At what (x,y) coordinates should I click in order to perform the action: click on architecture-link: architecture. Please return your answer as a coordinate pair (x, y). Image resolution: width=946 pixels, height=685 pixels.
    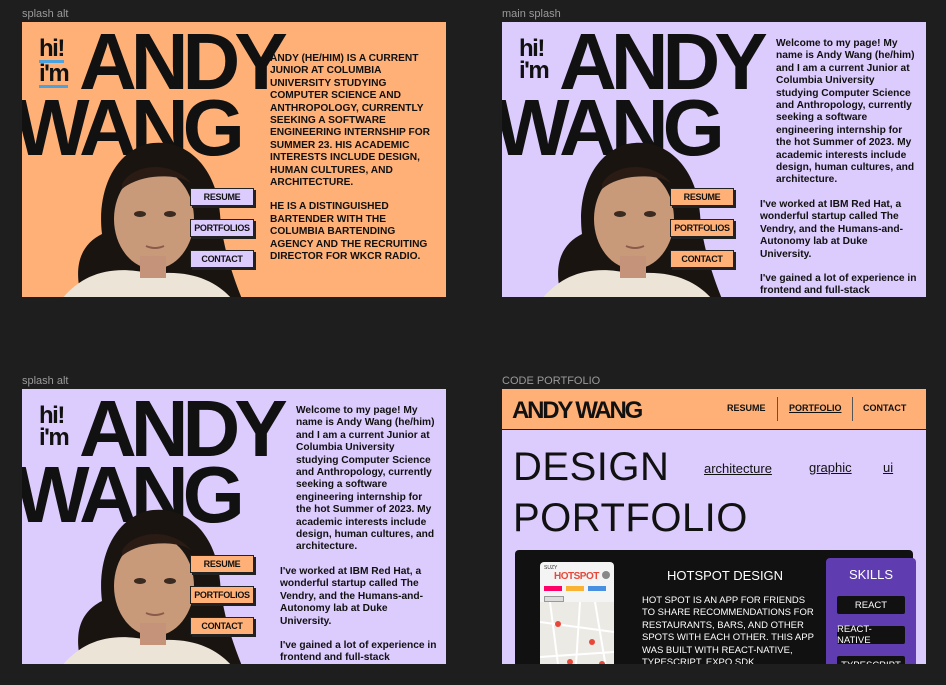
    Looking at the image, I should click on (738, 468).